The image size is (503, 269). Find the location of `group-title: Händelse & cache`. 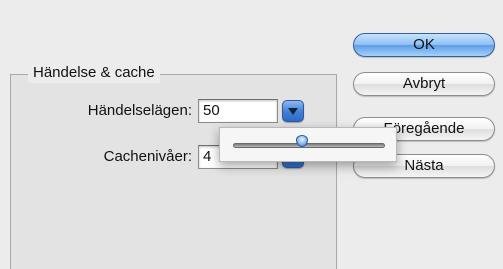

group-title: Händelse & cache is located at coordinates (94, 73).